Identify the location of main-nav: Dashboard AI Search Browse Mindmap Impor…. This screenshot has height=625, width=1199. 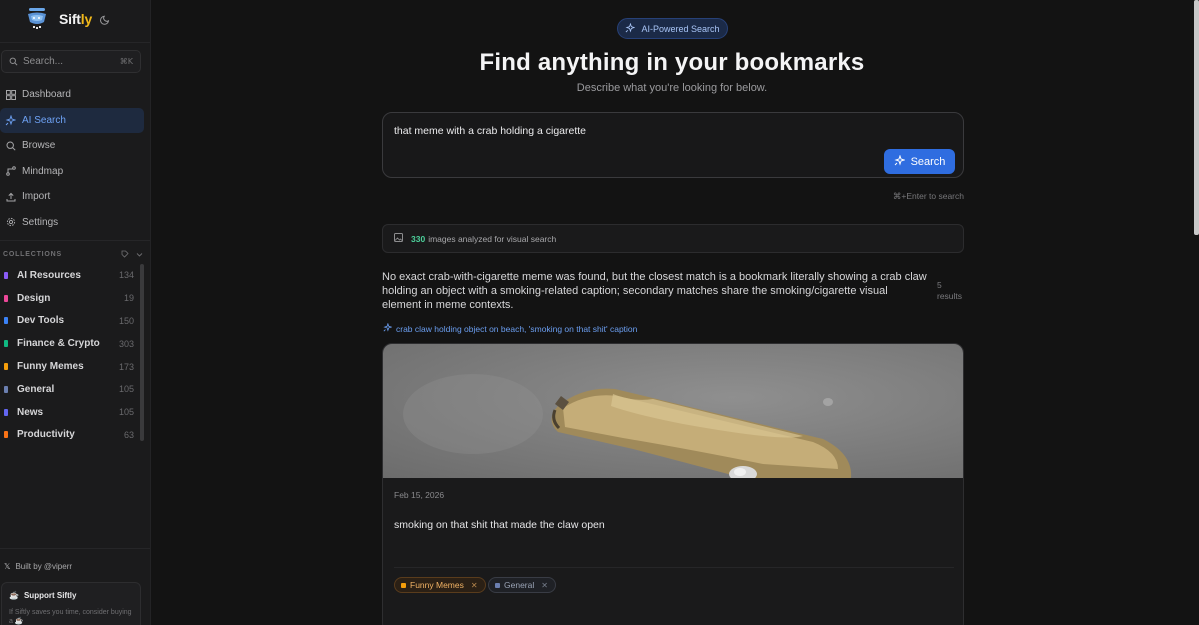
(75, 159).